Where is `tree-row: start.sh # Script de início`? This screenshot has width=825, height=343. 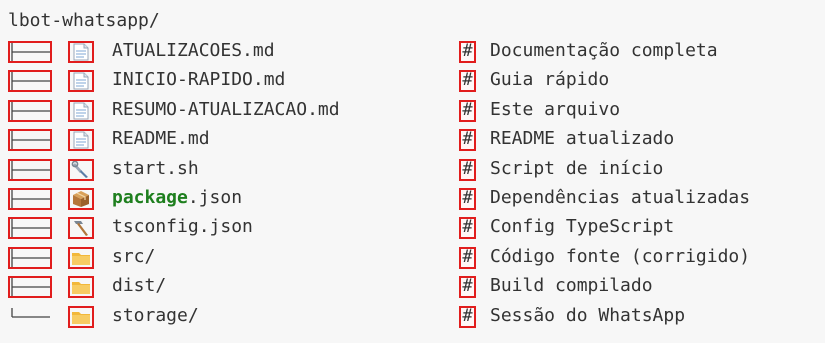 tree-row: start.sh # Script de início is located at coordinates (416, 168).